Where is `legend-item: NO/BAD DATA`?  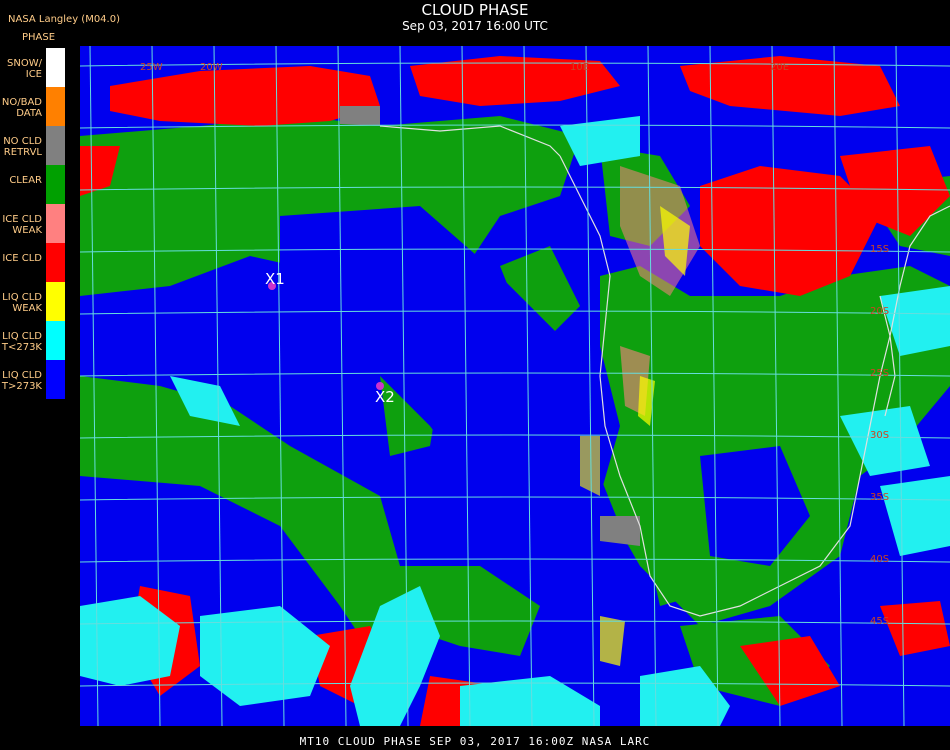 legend-item: NO/BAD DATA is located at coordinates (33, 106).